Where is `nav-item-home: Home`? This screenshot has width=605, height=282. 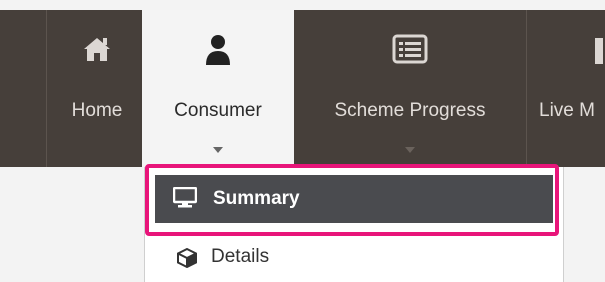 nav-item-home: Home is located at coordinates (97, 88).